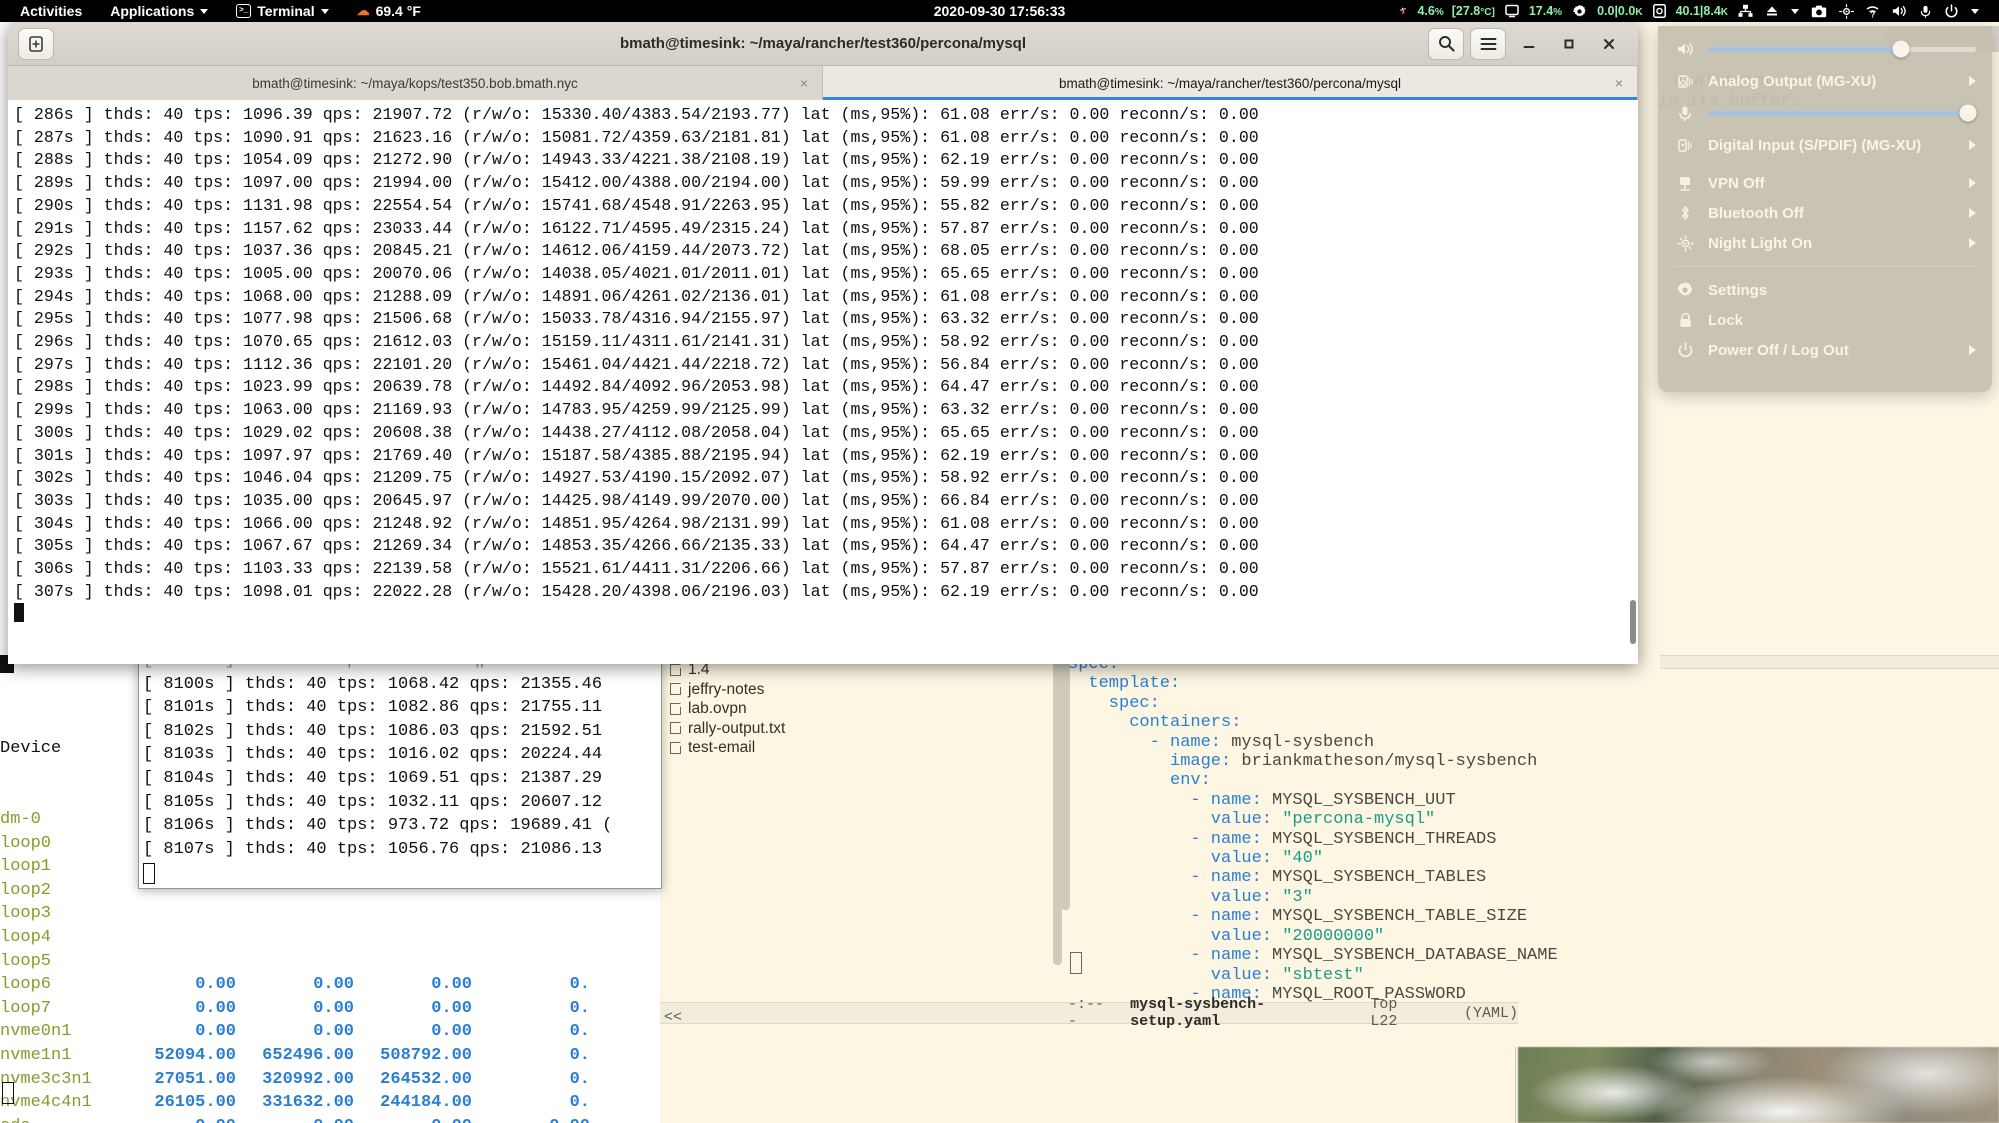 This screenshot has width=1999, height=1123. I want to click on sysmenu-row-analog-output: Analog Output (MG-XU), so click(1825, 81).